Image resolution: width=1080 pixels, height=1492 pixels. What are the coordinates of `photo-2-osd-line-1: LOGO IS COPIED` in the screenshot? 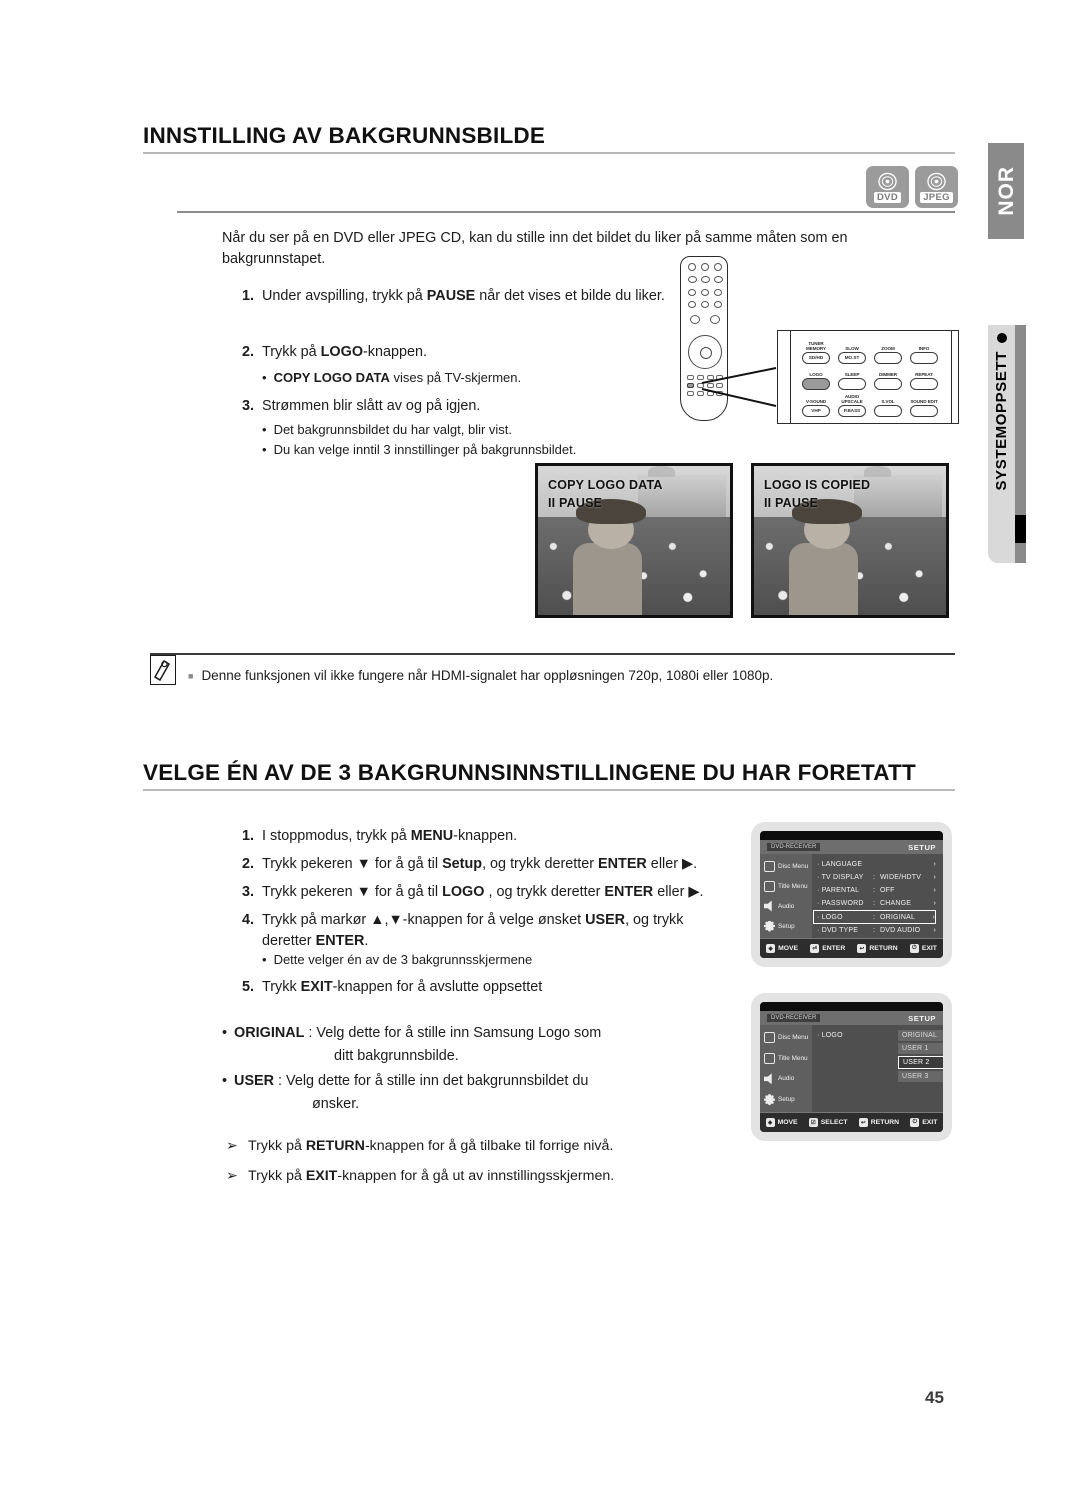 It's located at (817, 485).